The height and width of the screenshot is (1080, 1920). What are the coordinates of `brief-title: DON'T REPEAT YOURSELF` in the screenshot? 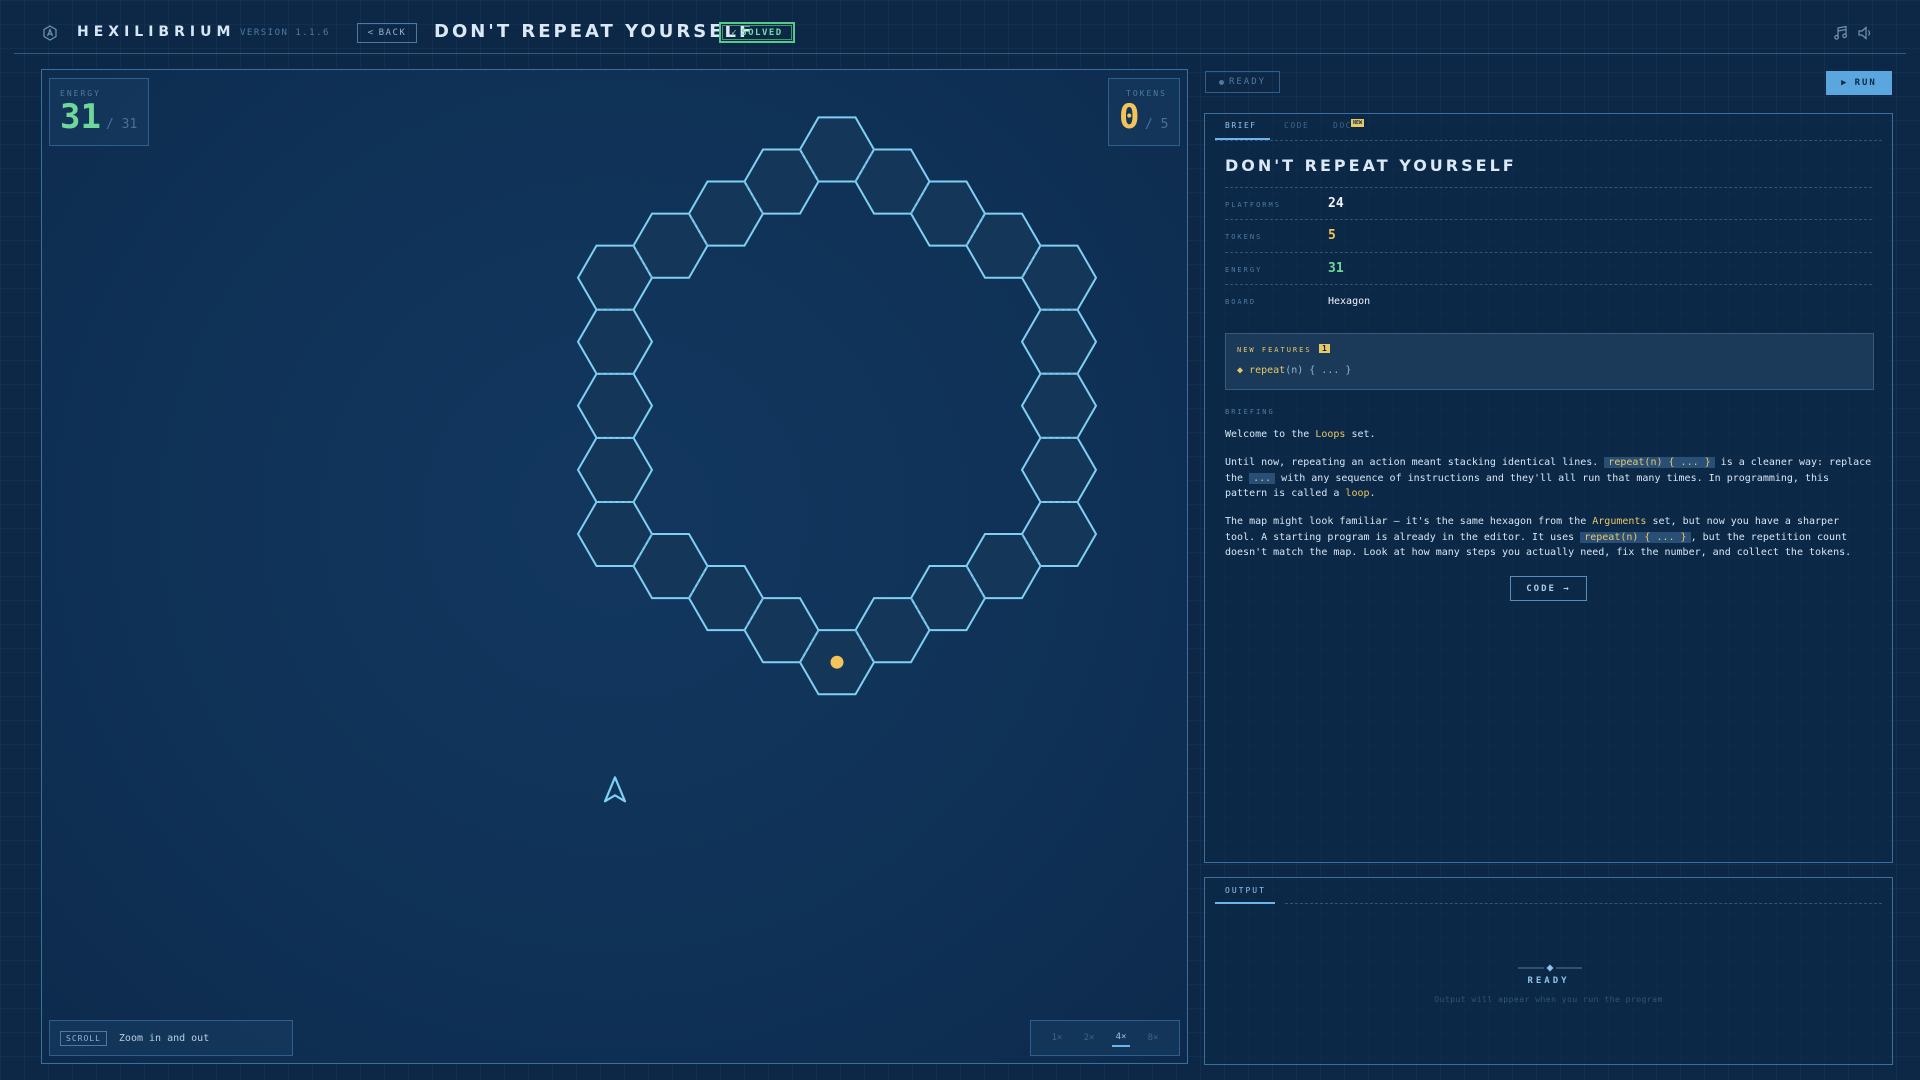 It's located at (1371, 165).